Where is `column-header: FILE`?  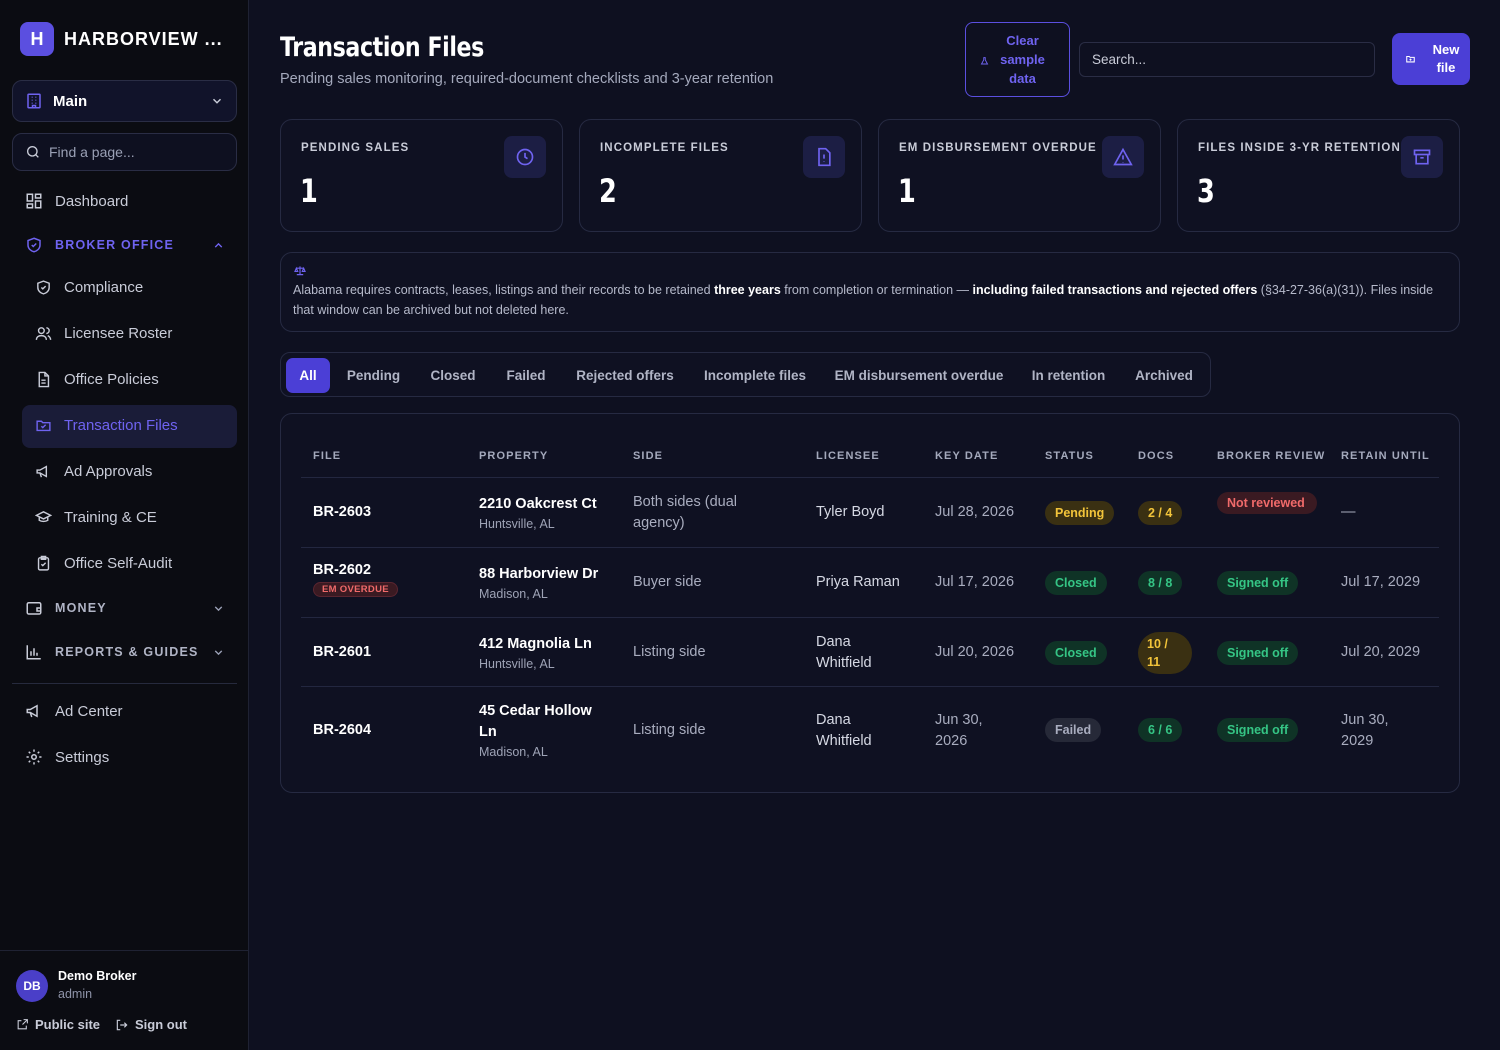 column-header: FILE is located at coordinates (327, 456).